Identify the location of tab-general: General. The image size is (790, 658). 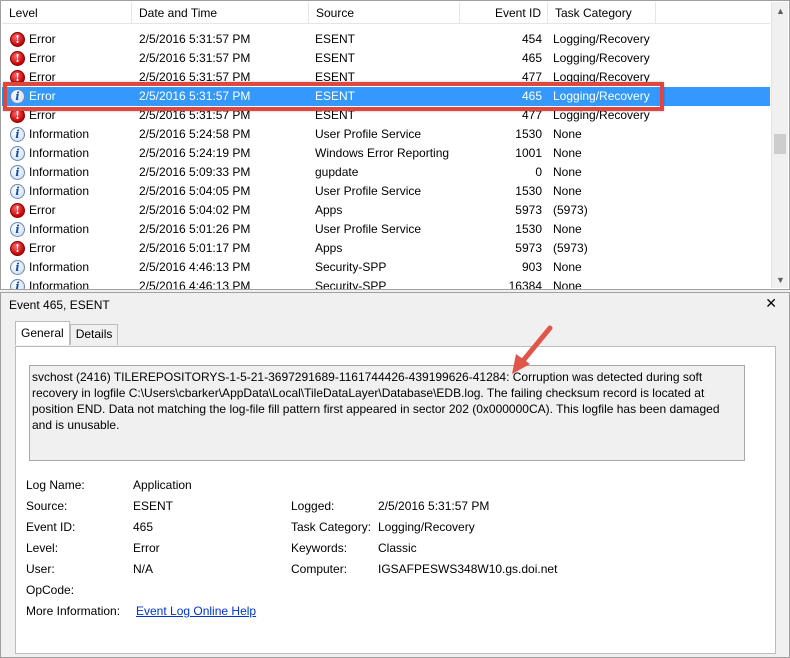
(42, 333).